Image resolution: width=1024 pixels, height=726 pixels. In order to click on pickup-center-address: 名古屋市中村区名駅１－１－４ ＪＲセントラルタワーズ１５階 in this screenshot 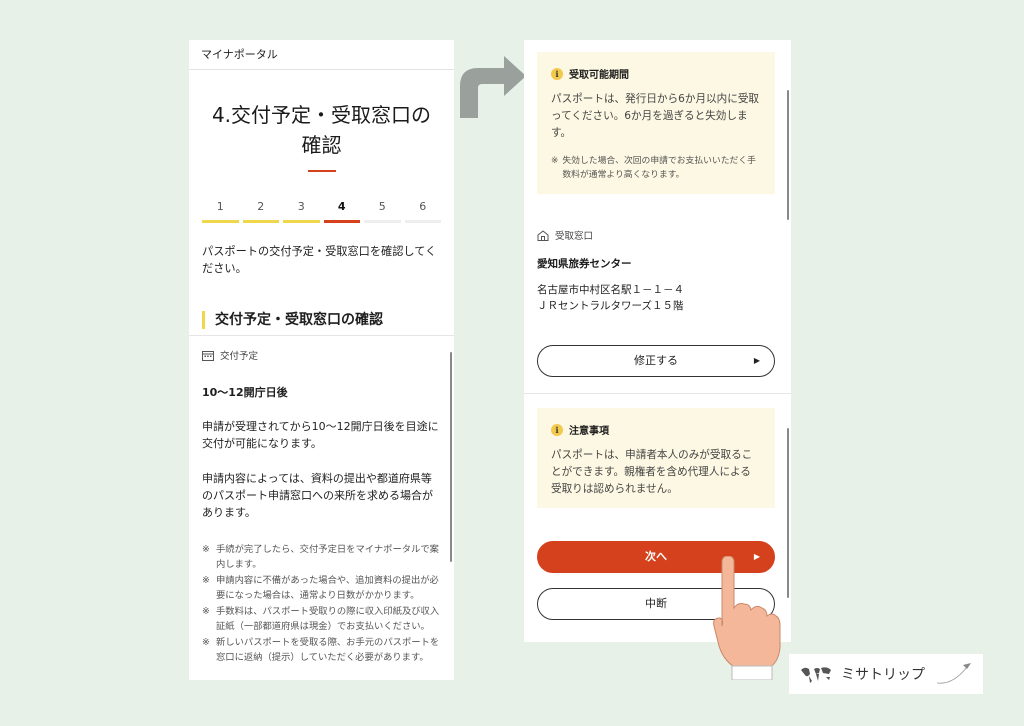, I will do `click(610, 298)`.